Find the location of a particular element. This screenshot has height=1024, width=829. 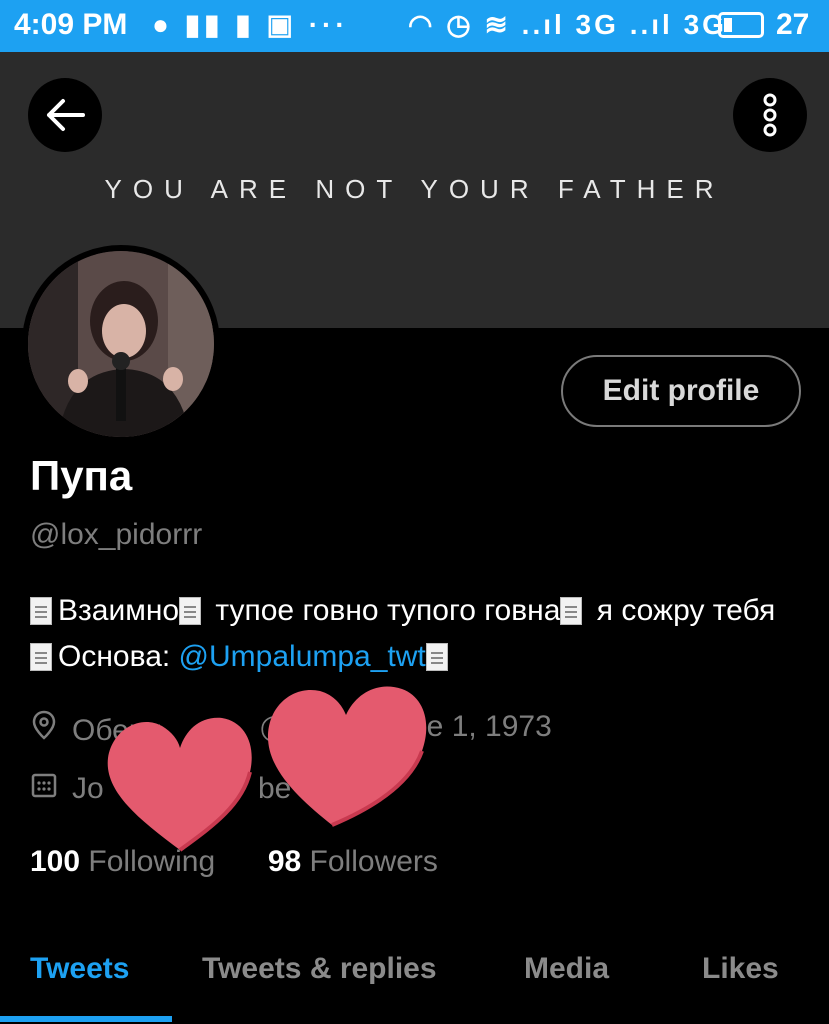

calendar-icon is located at coordinates (44, 788).